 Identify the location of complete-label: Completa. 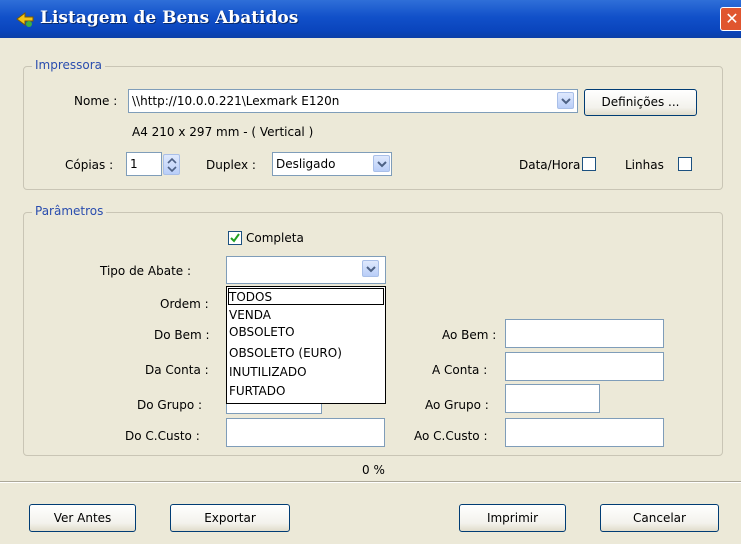
(275, 238).